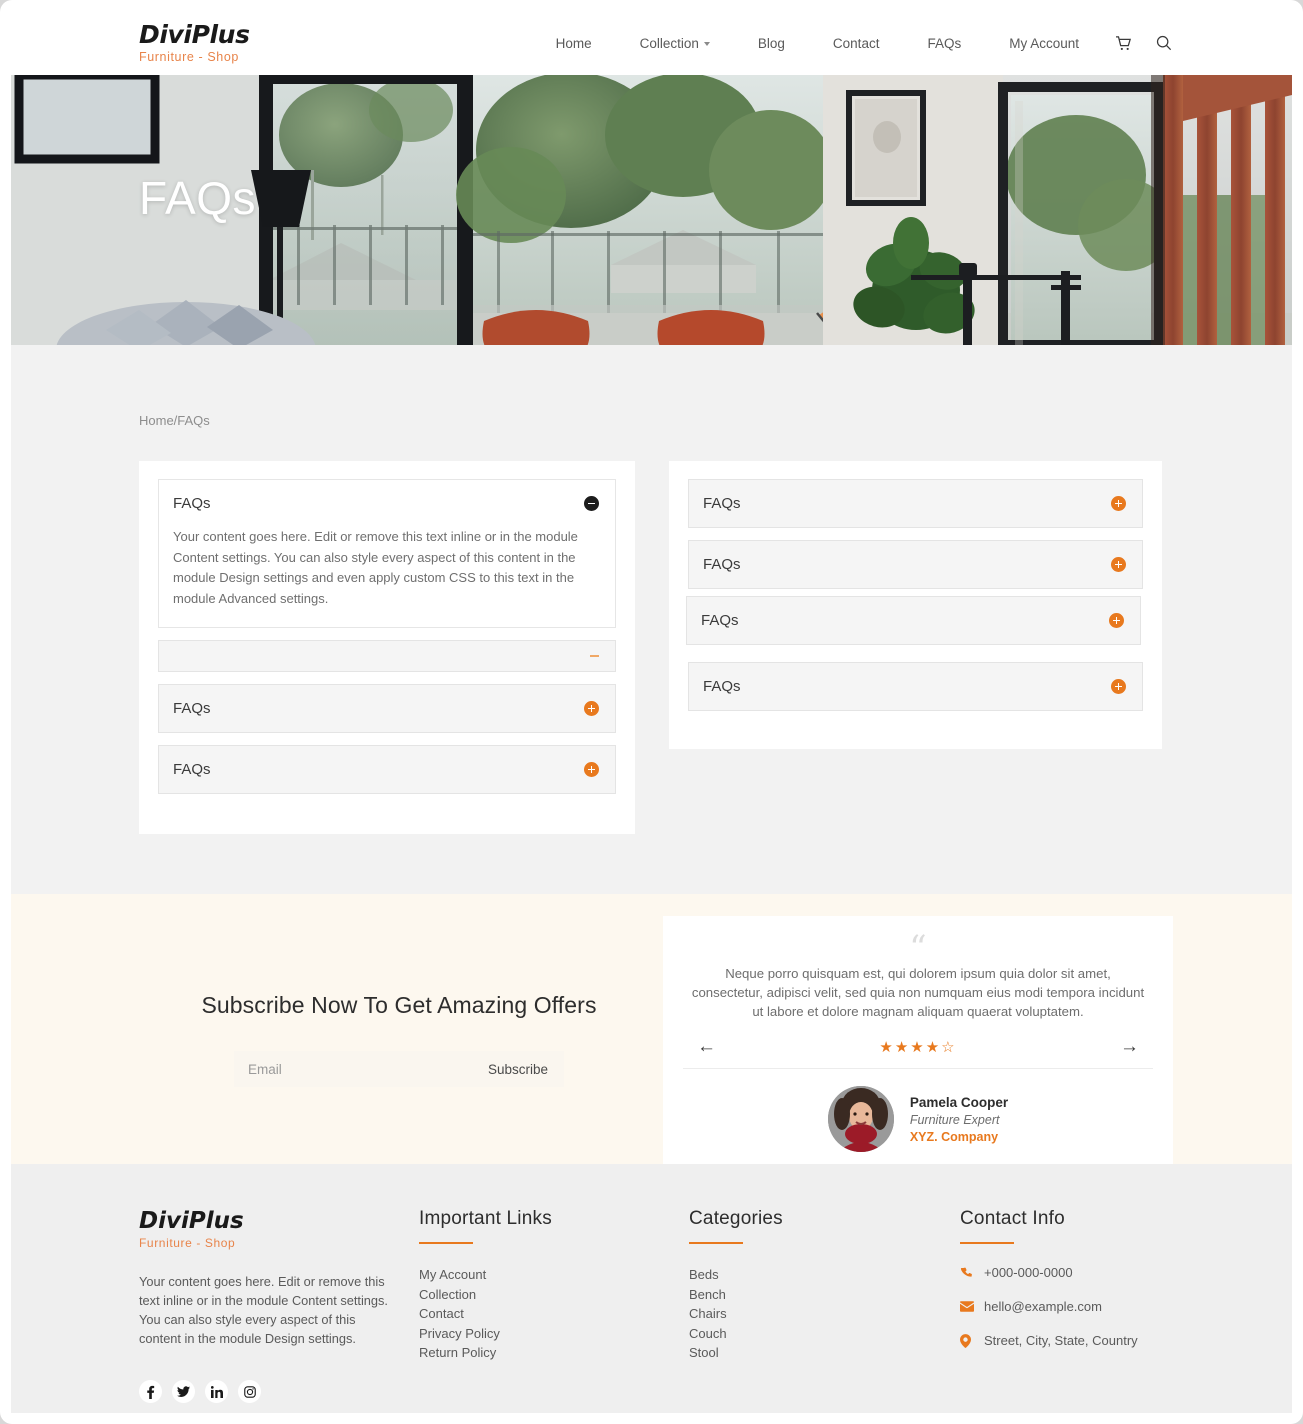  Describe the element at coordinates (264, 1391) in the screenshot. I see `social-links` at that location.